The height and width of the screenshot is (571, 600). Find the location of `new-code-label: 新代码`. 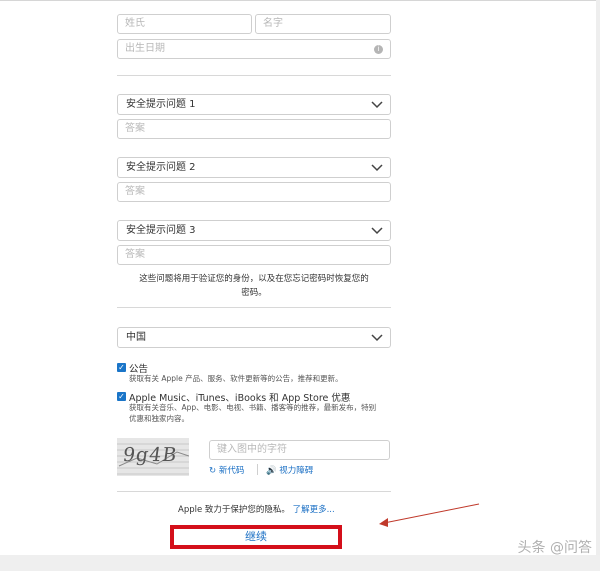

new-code-label: 新代码 is located at coordinates (231, 471).